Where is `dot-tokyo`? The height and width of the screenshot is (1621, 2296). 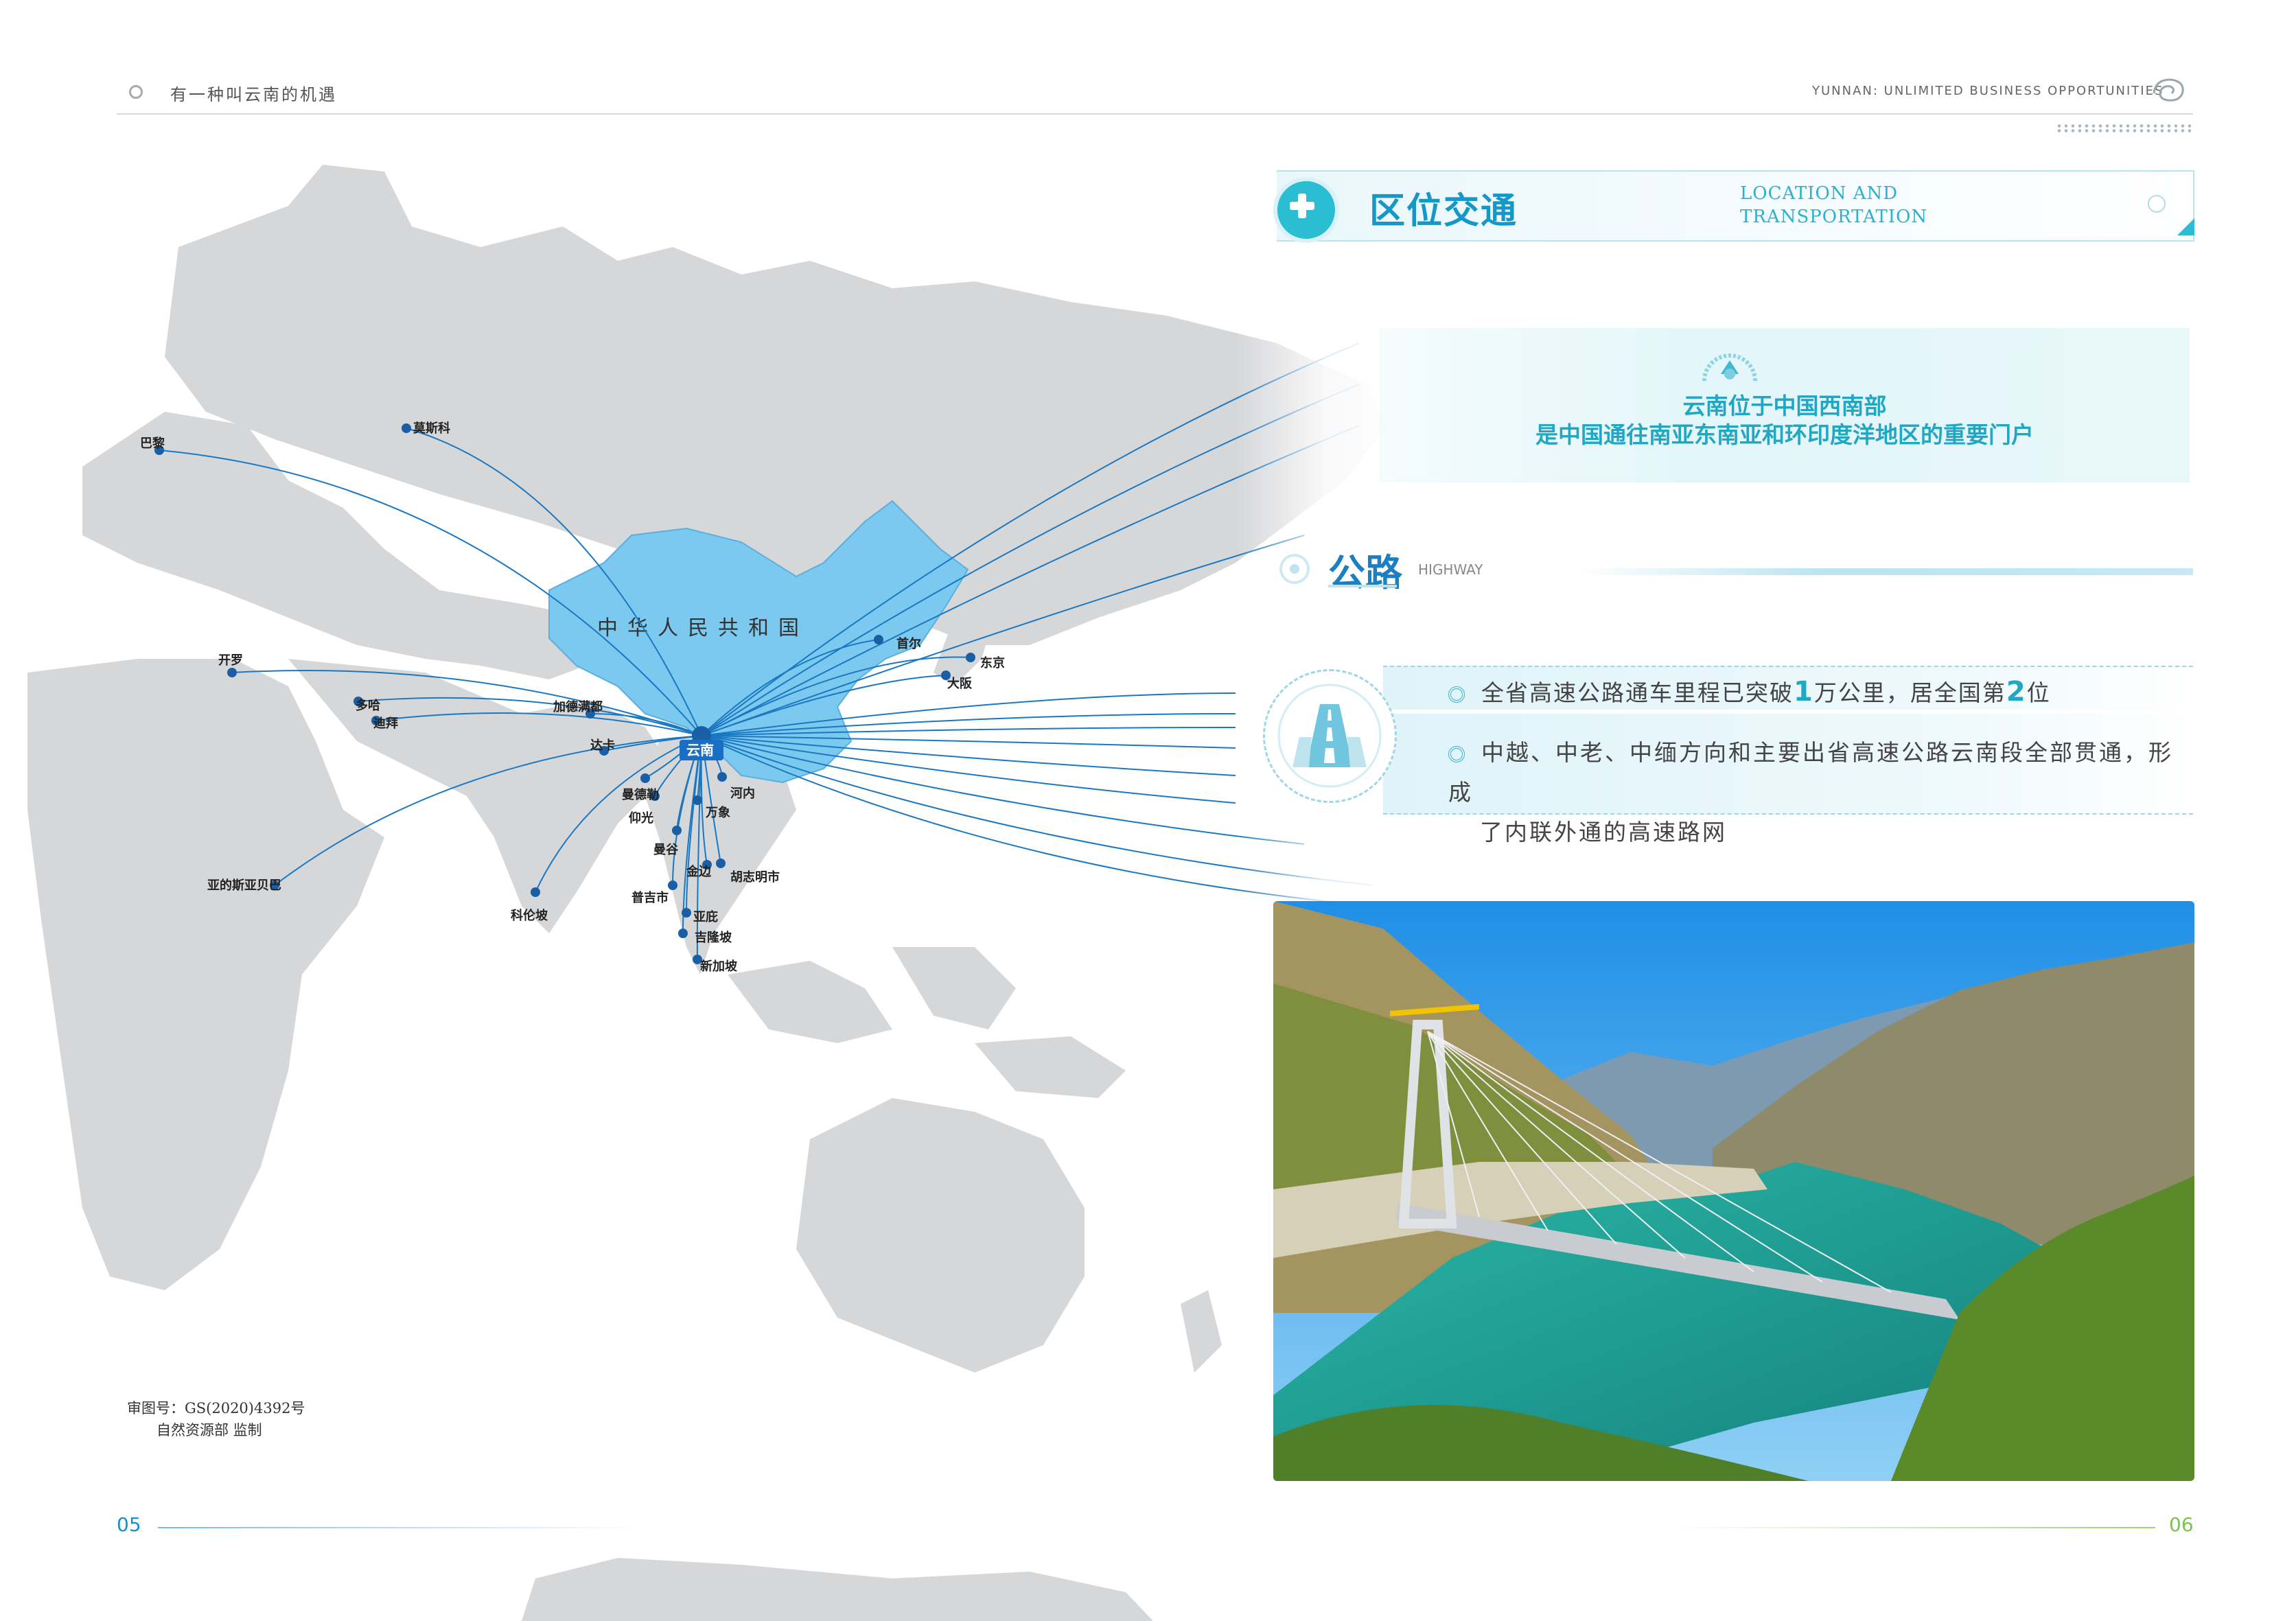
dot-tokyo is located at coordinates (970, 657).